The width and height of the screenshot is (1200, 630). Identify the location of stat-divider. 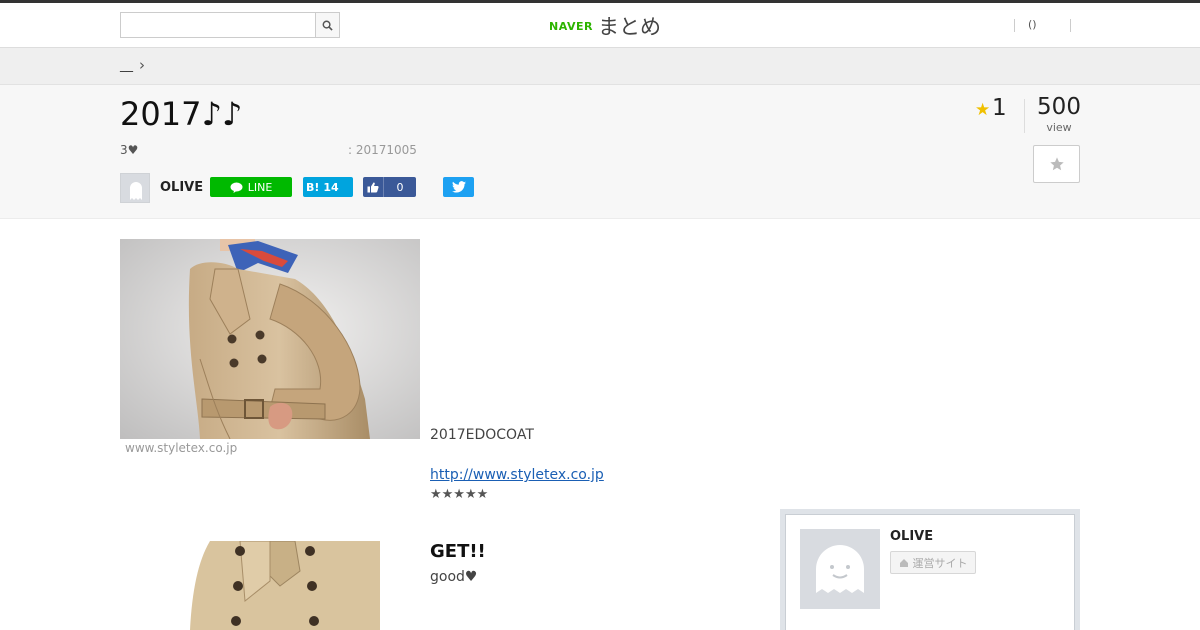
(1024, 116).